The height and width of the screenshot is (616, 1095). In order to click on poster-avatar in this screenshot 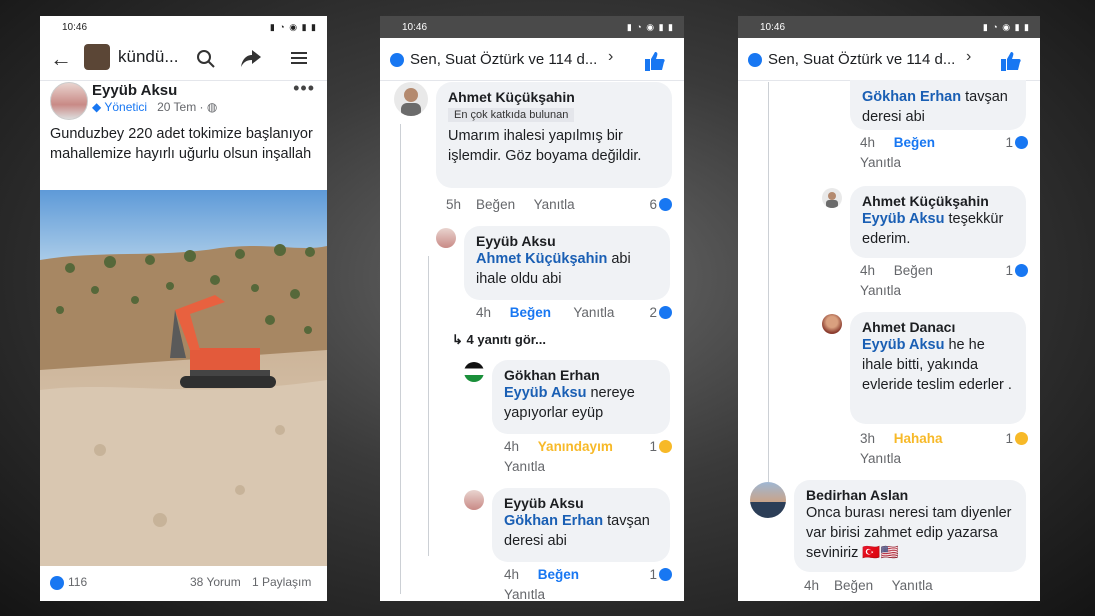, I will do `click(69, 101)`.